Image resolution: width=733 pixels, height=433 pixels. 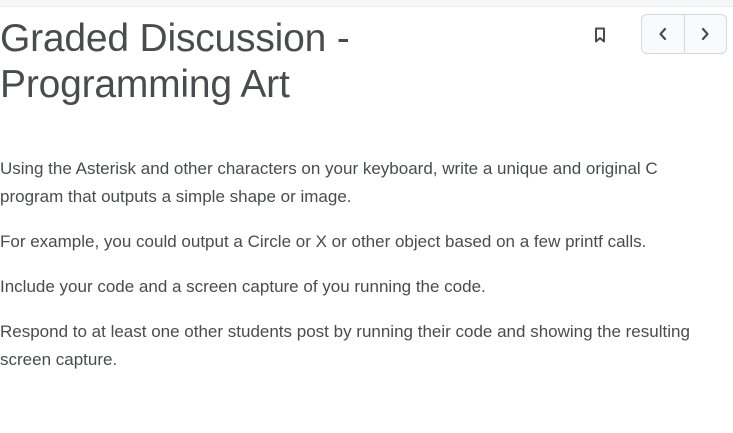 I want to click on bookmark-icon, so click(x=600, y=35).